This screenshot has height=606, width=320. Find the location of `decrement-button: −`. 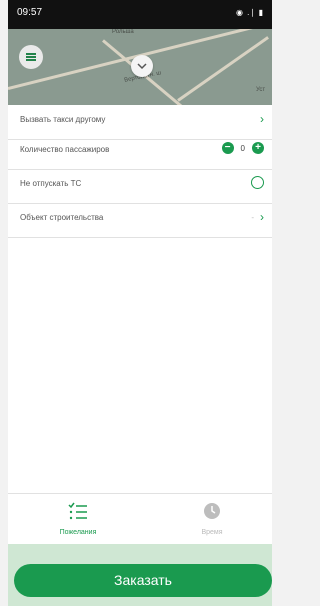

decrement-button: − is located at coordinates (227, 148).